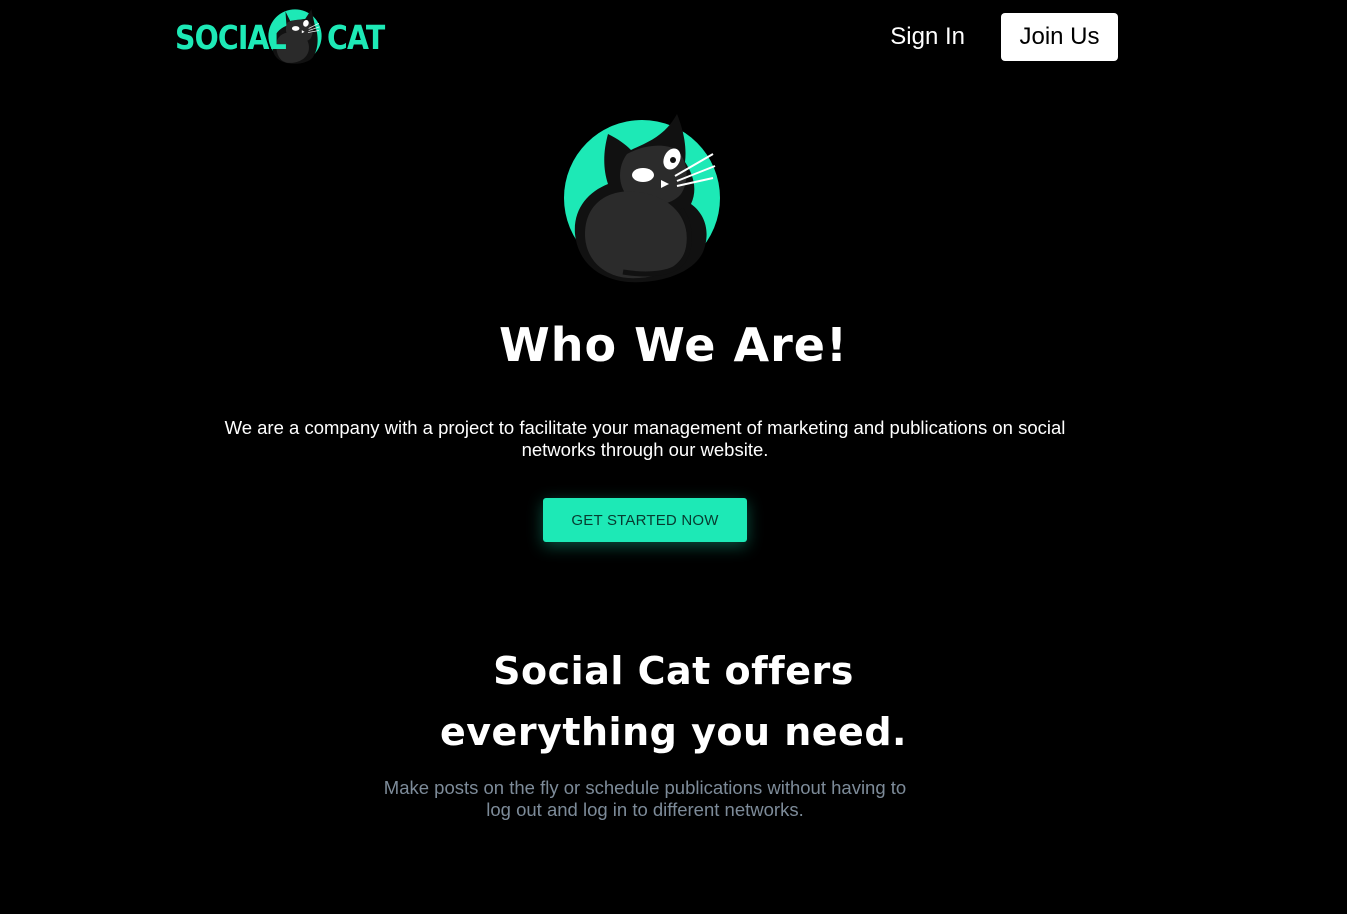 Image resolution: width=1347 pixels, height=914 pixels. Describe the element at coordinates (231, 37) in the screenshot. I see `logo-word-social: SOCIAL` at that location.